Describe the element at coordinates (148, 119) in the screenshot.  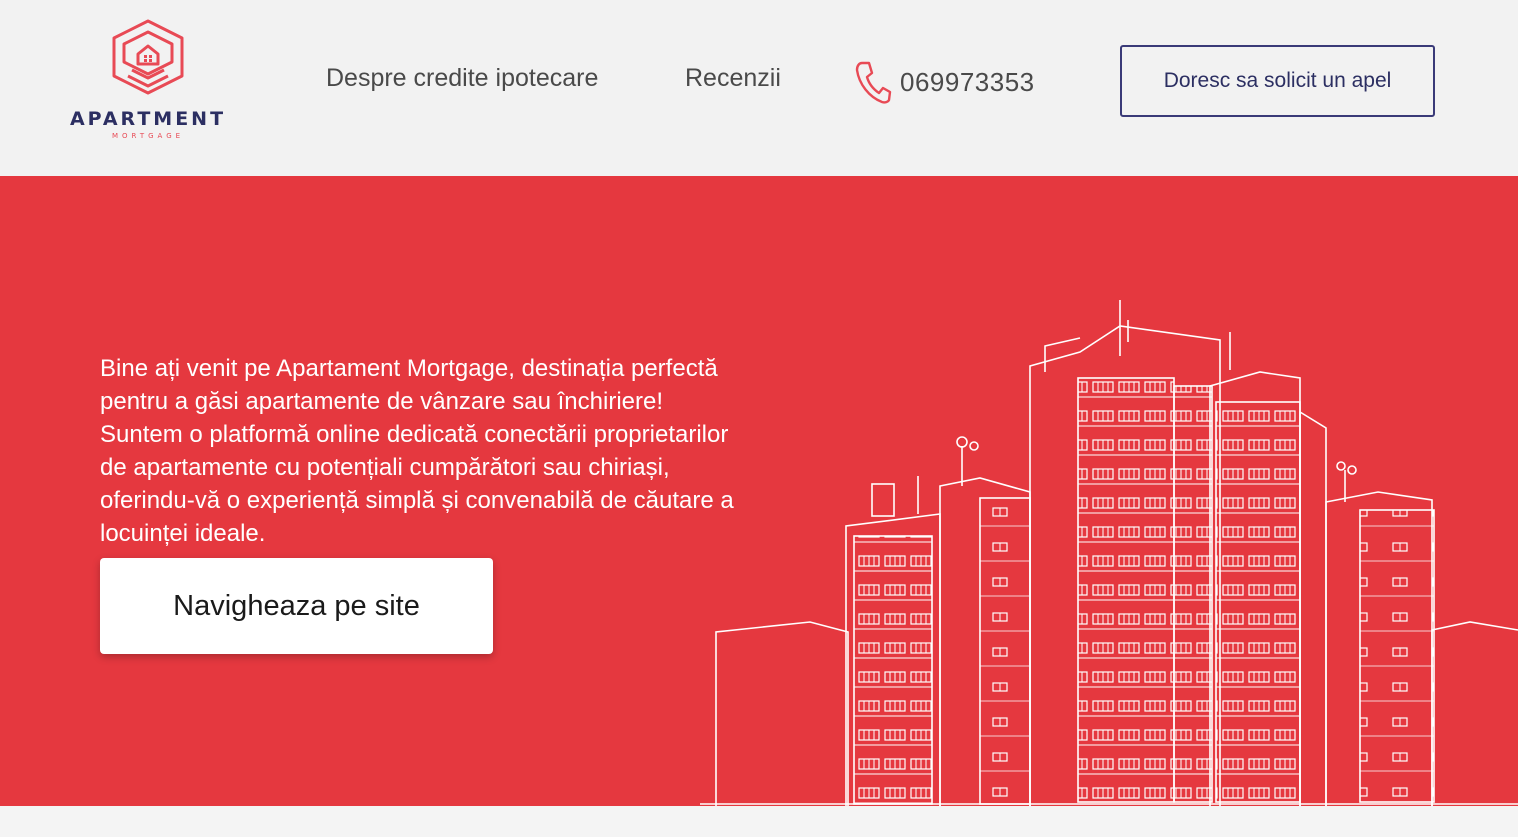
I see `brand-name: APARTMENT` at that location.